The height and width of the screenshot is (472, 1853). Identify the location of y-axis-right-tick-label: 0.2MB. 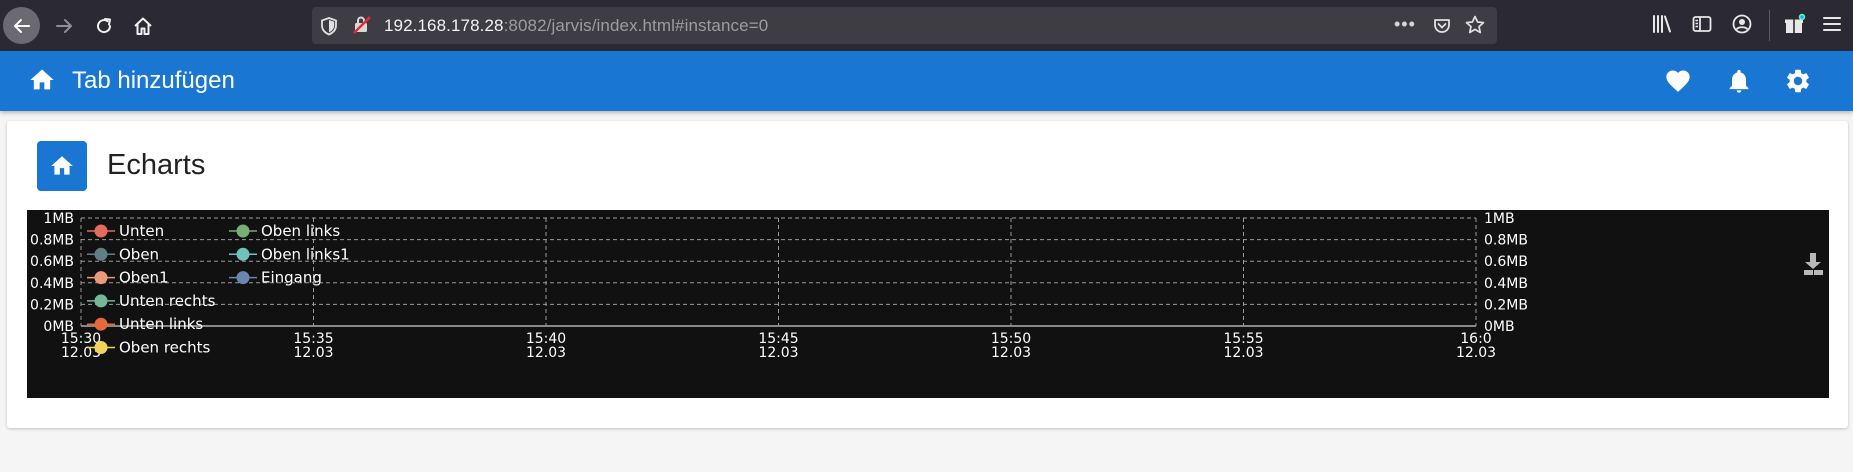
(1506, 305).